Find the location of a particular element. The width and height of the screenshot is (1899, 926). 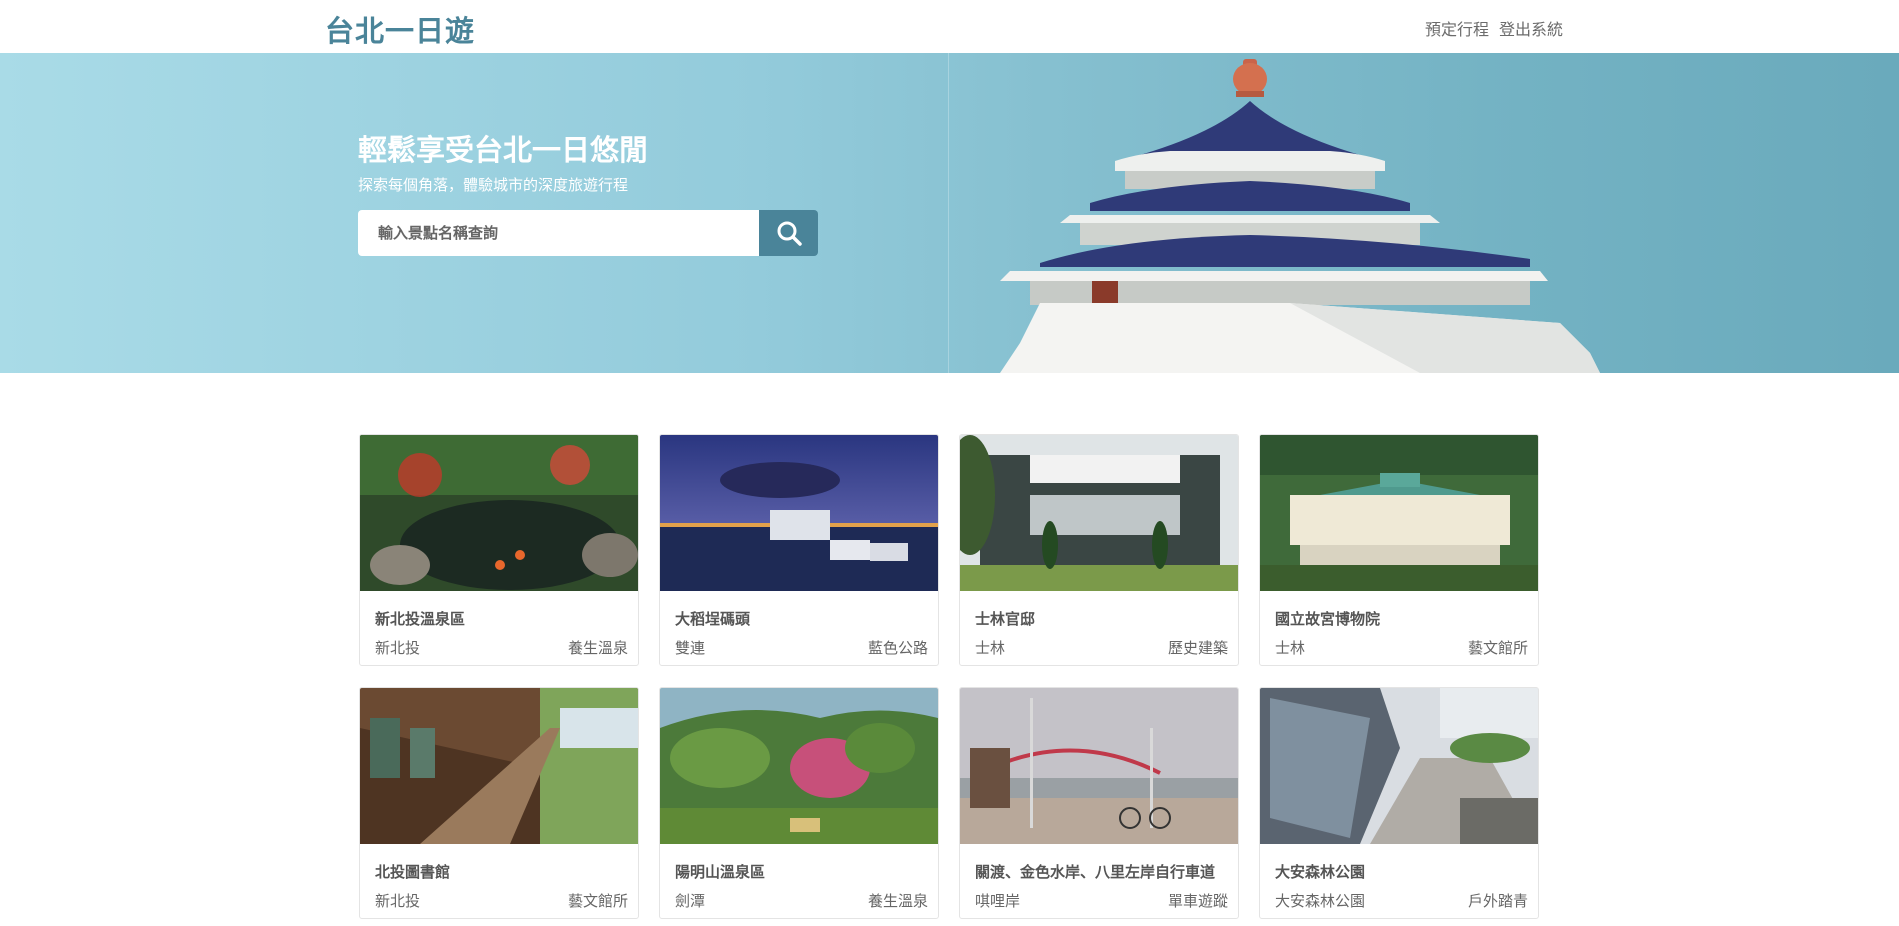

attraction-meta: 大安森林公園 戶外踏青 is located at coordinates (1401, 900).